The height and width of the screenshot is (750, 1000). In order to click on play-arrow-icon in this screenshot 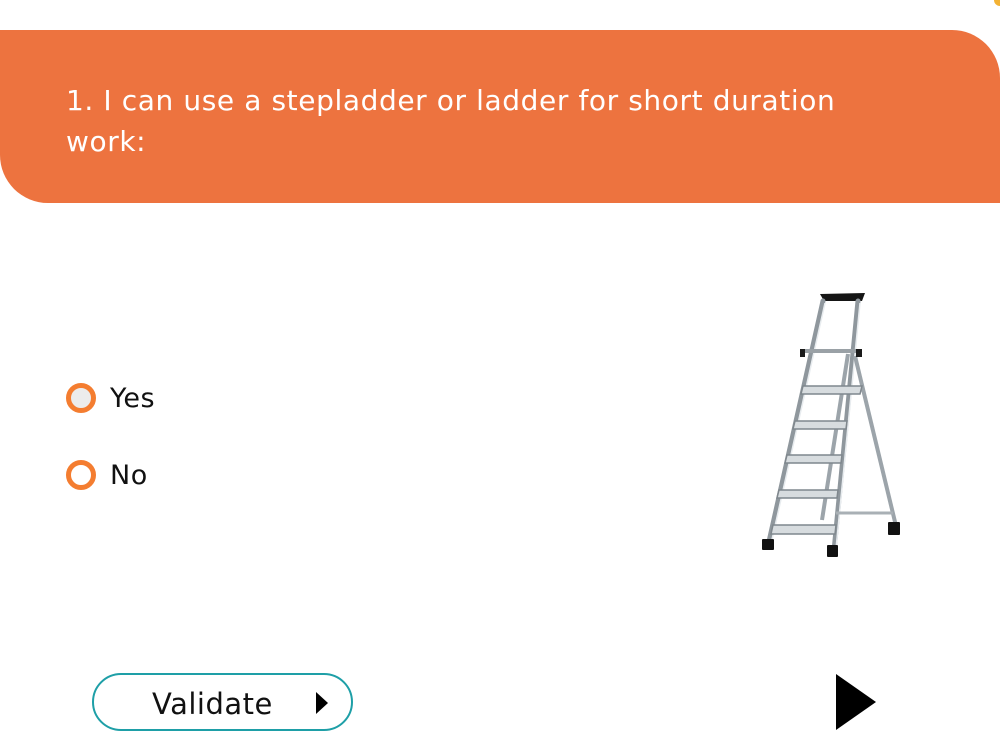, I will do `click(856, 702)`.